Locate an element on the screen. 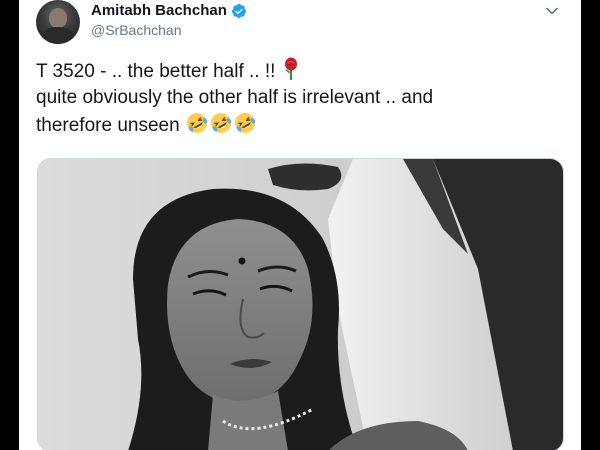  rose-icon is located at coordinates (290, 68).